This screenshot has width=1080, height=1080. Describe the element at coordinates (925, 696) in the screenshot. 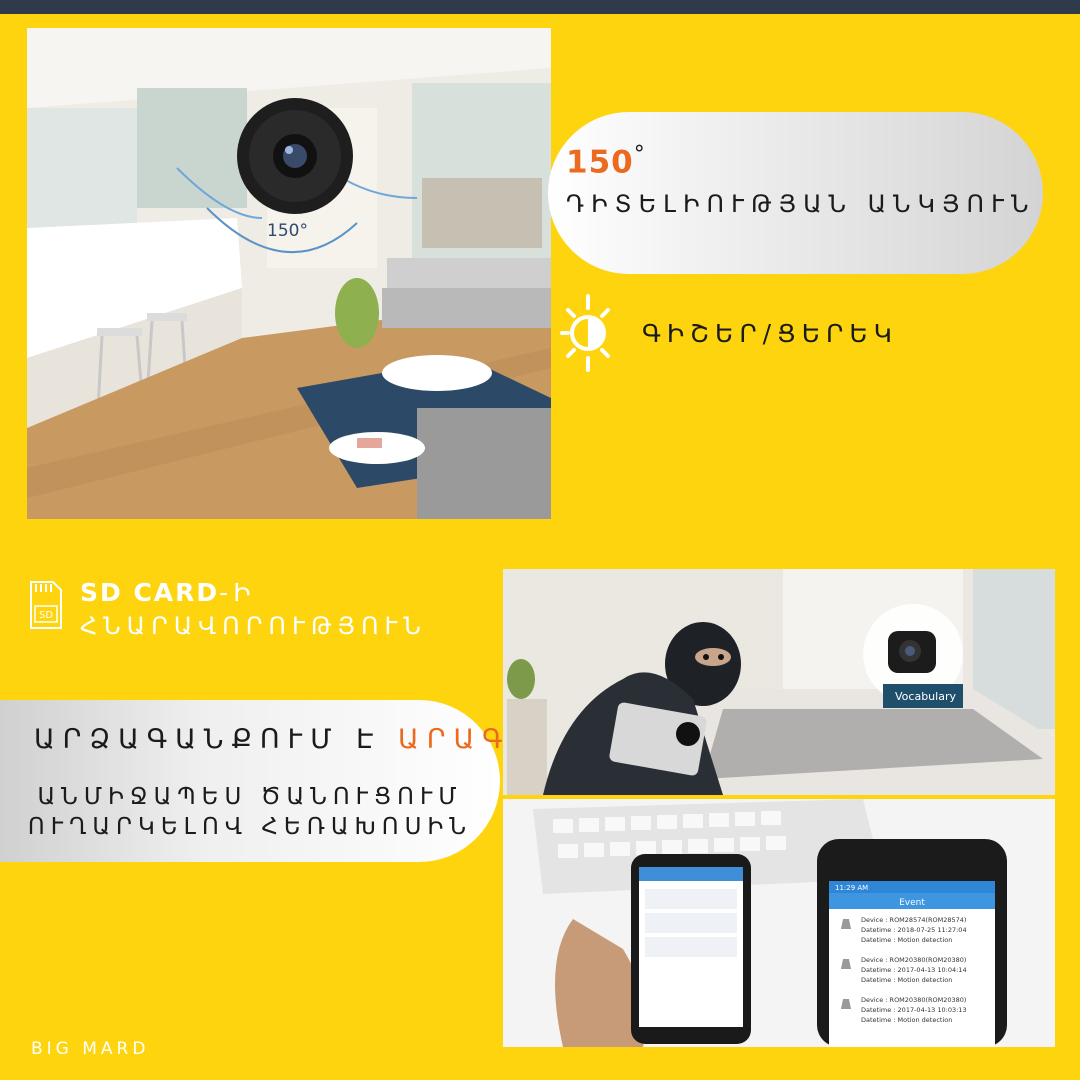

I see `book-text: Vocabulary` at that location.